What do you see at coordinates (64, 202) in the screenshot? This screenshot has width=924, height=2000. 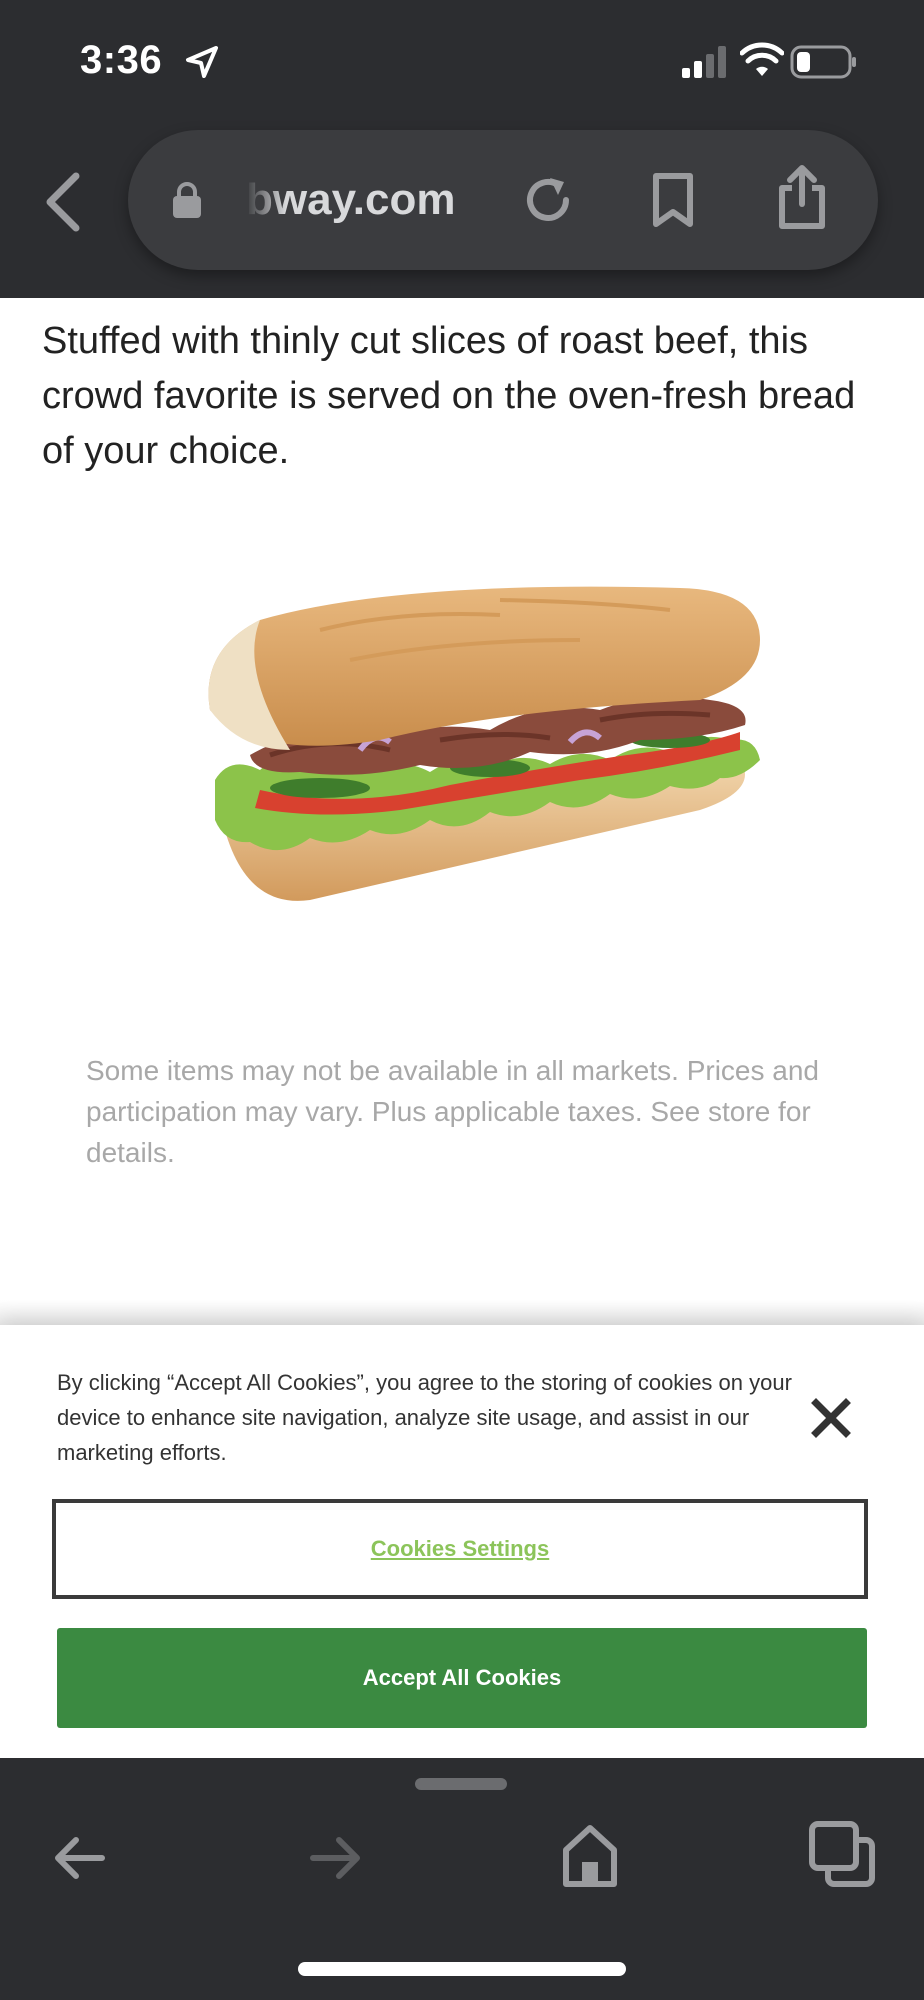 I see `back-chevron-icon` at bounding box center [64, 202].